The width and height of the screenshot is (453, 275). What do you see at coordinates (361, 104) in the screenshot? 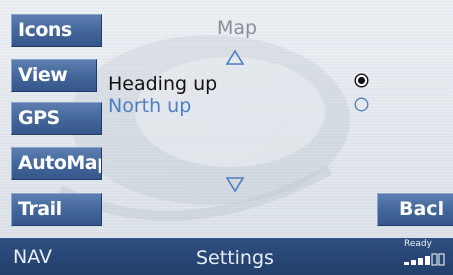
I see `north-up-radio-icon` at bounding box center [361, 104].